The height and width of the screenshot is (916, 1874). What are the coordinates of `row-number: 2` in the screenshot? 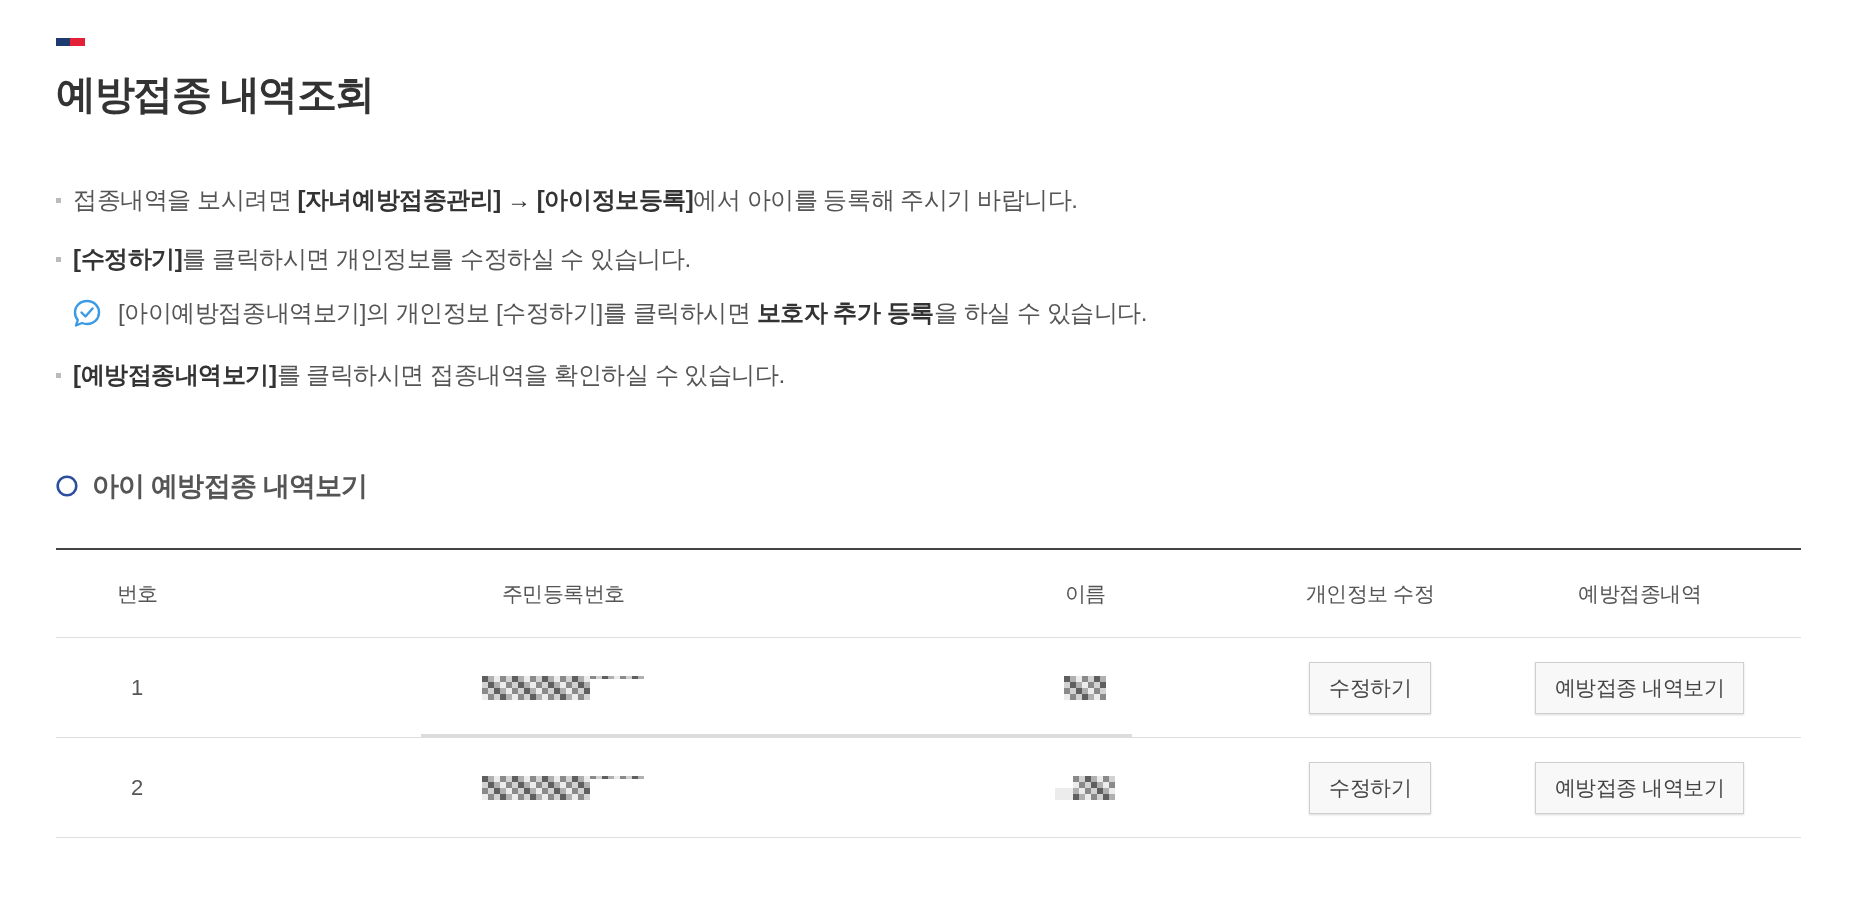 It's located at (137, 787).